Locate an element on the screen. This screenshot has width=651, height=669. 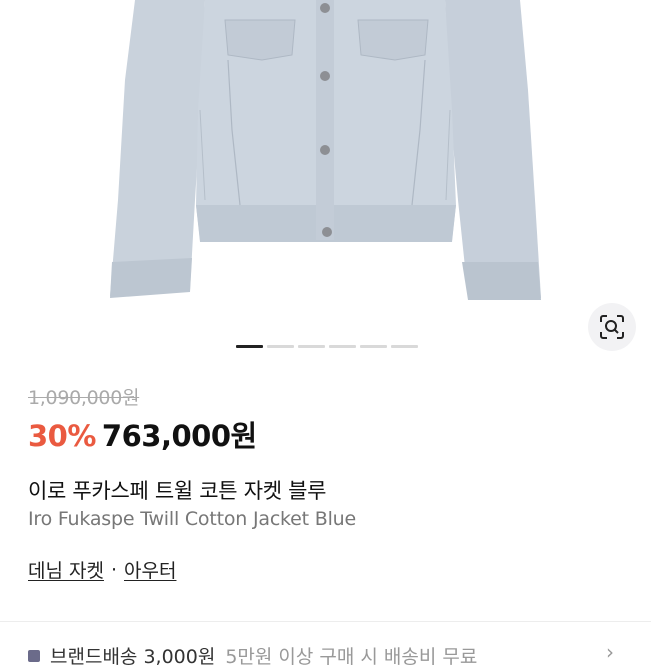
image-search-icon is located at coordinates (612, 327).